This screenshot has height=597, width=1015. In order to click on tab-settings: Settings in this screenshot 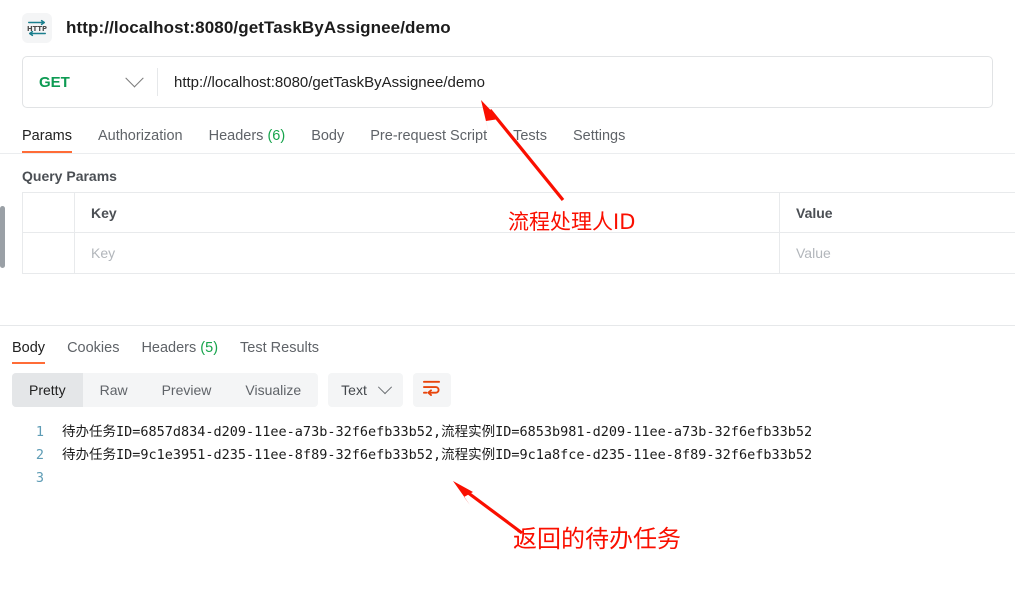, I will do `click(599, 140)`.